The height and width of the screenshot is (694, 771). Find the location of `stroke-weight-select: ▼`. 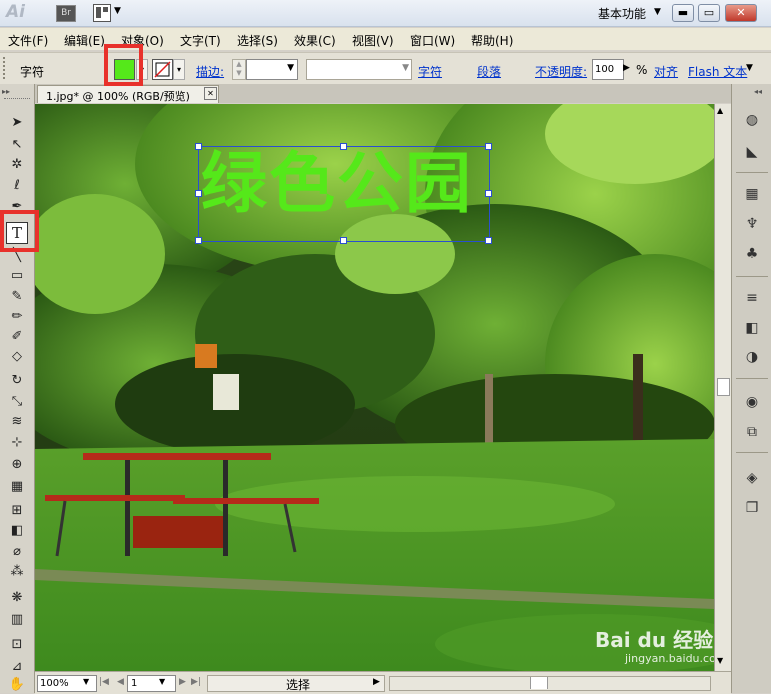

stroke-weight-select: ▼ is located at coordinates (272, 69).